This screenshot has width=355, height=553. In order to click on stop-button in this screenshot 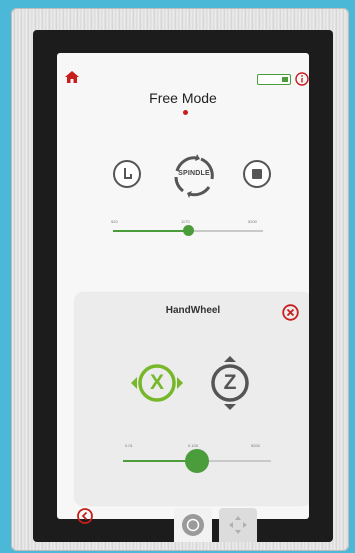, I will do `click(257, 174)`.